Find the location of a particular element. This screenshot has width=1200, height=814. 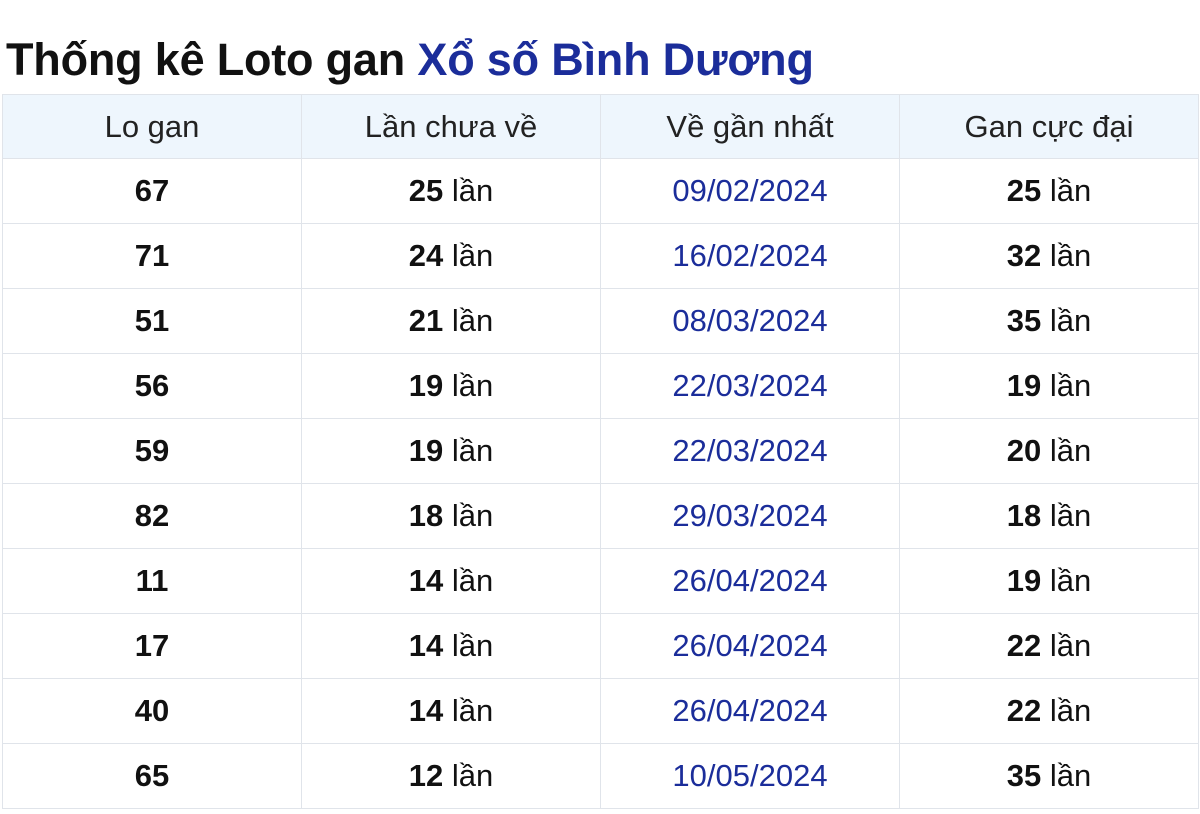

max-gap-count: 20 is located at coordinates (1024, 450).